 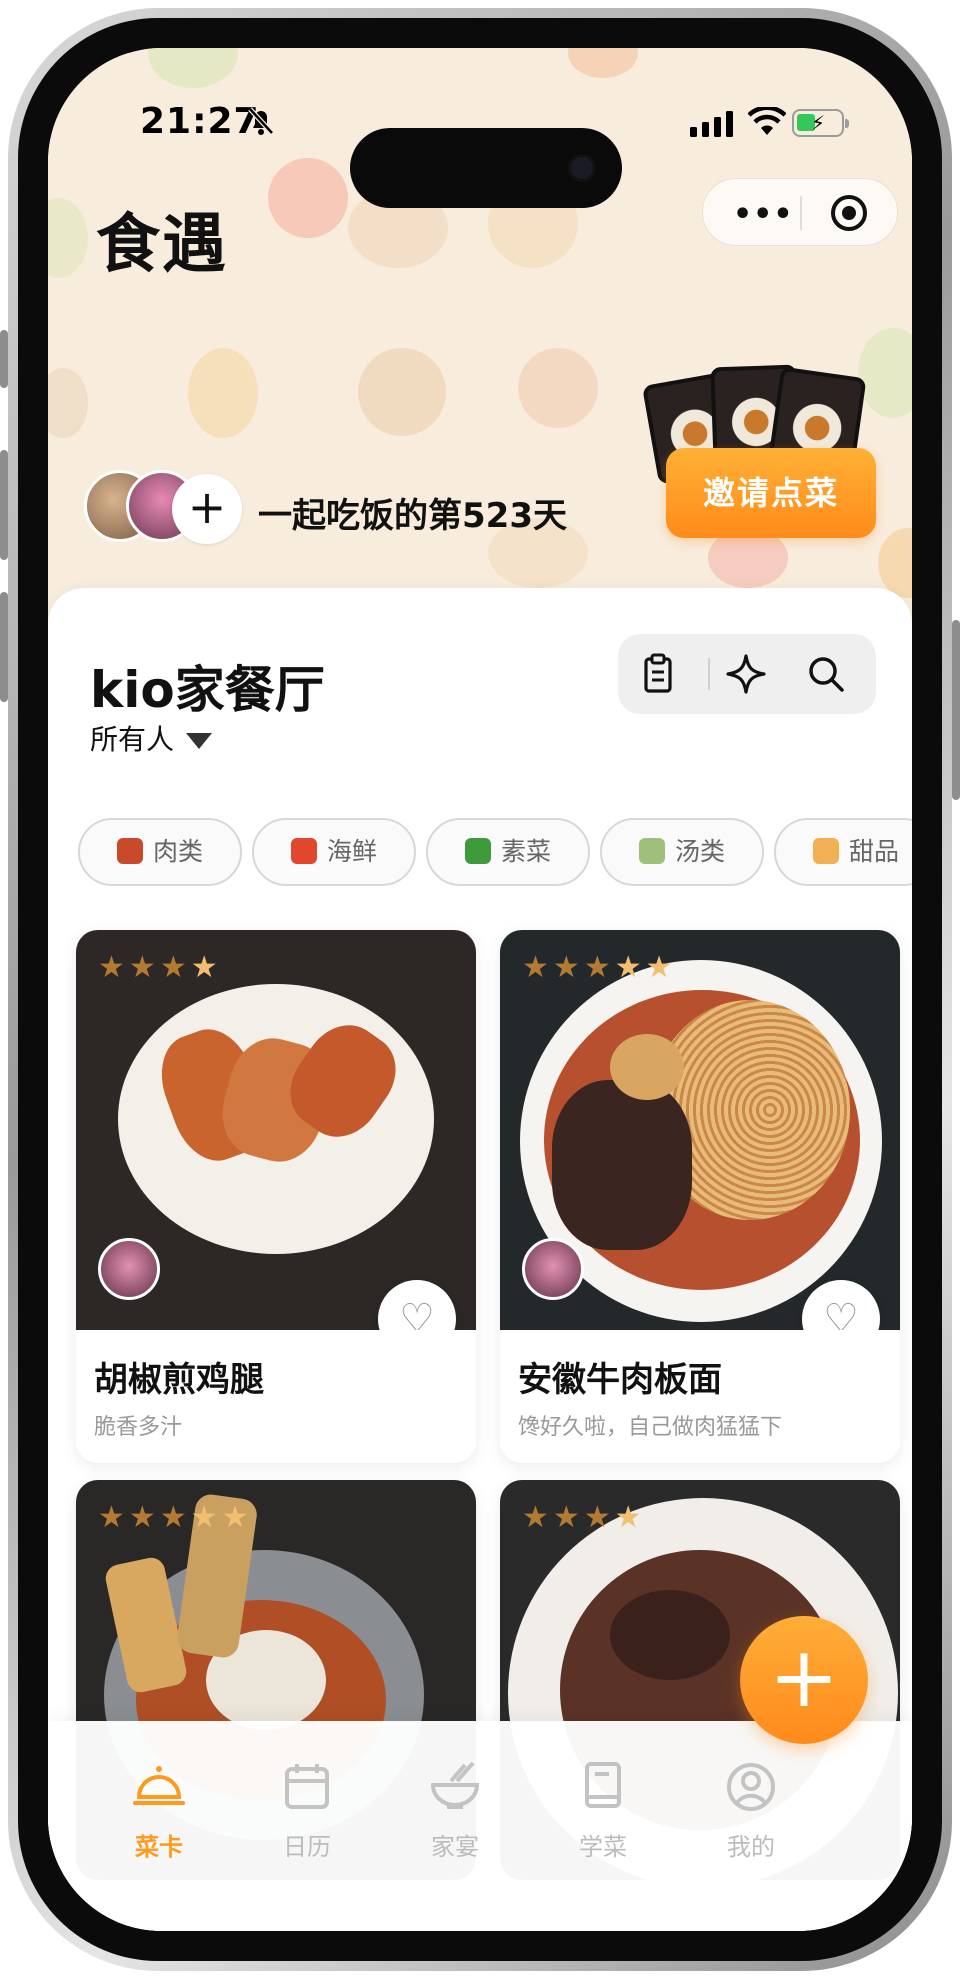 I want to click on toolbar-divider, so click(x=709, y=674).